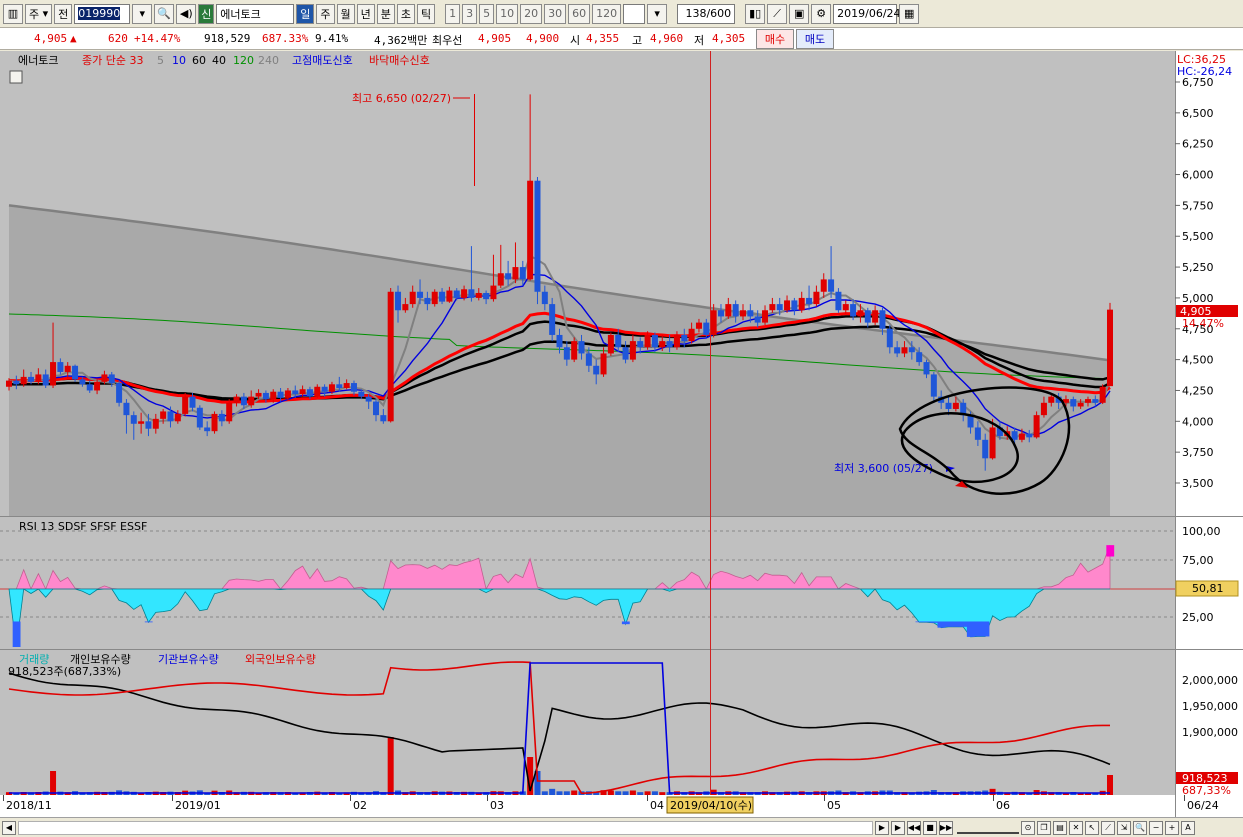  Describe the element at coordinates (102, 13) in the screenshot. I see `code-input: 019990` at that location.